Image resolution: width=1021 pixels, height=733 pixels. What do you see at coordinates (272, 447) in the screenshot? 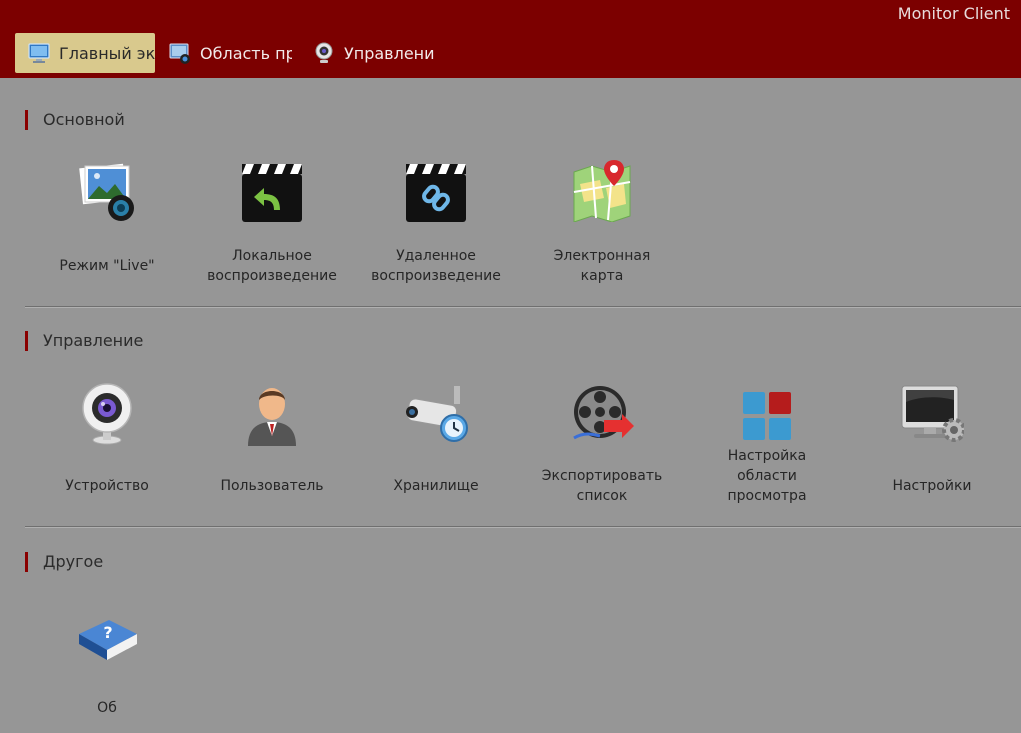
I see `tile-user: Пользователь` at bounding box center [272, 447].